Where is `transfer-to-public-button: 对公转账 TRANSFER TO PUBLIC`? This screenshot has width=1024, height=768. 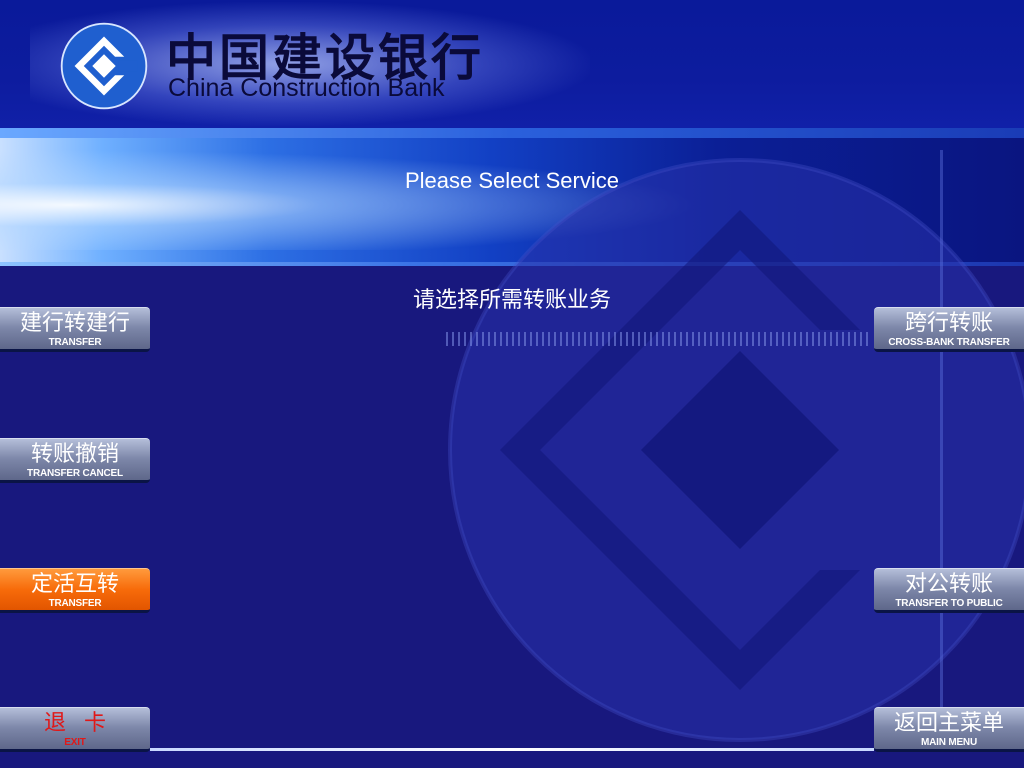
transfer-to-public-button: 对公转账 TRANSFER TO PUBLIC is located at coordinates (949, 590).